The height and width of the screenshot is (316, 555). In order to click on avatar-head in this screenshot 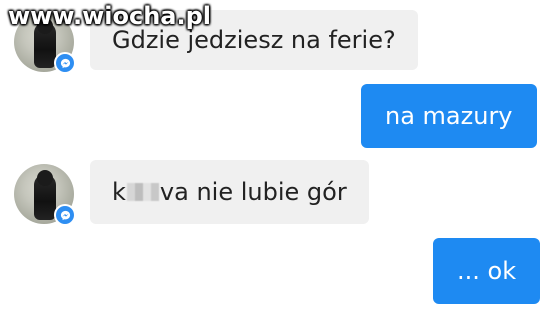, I will do `click(45, 178)`.